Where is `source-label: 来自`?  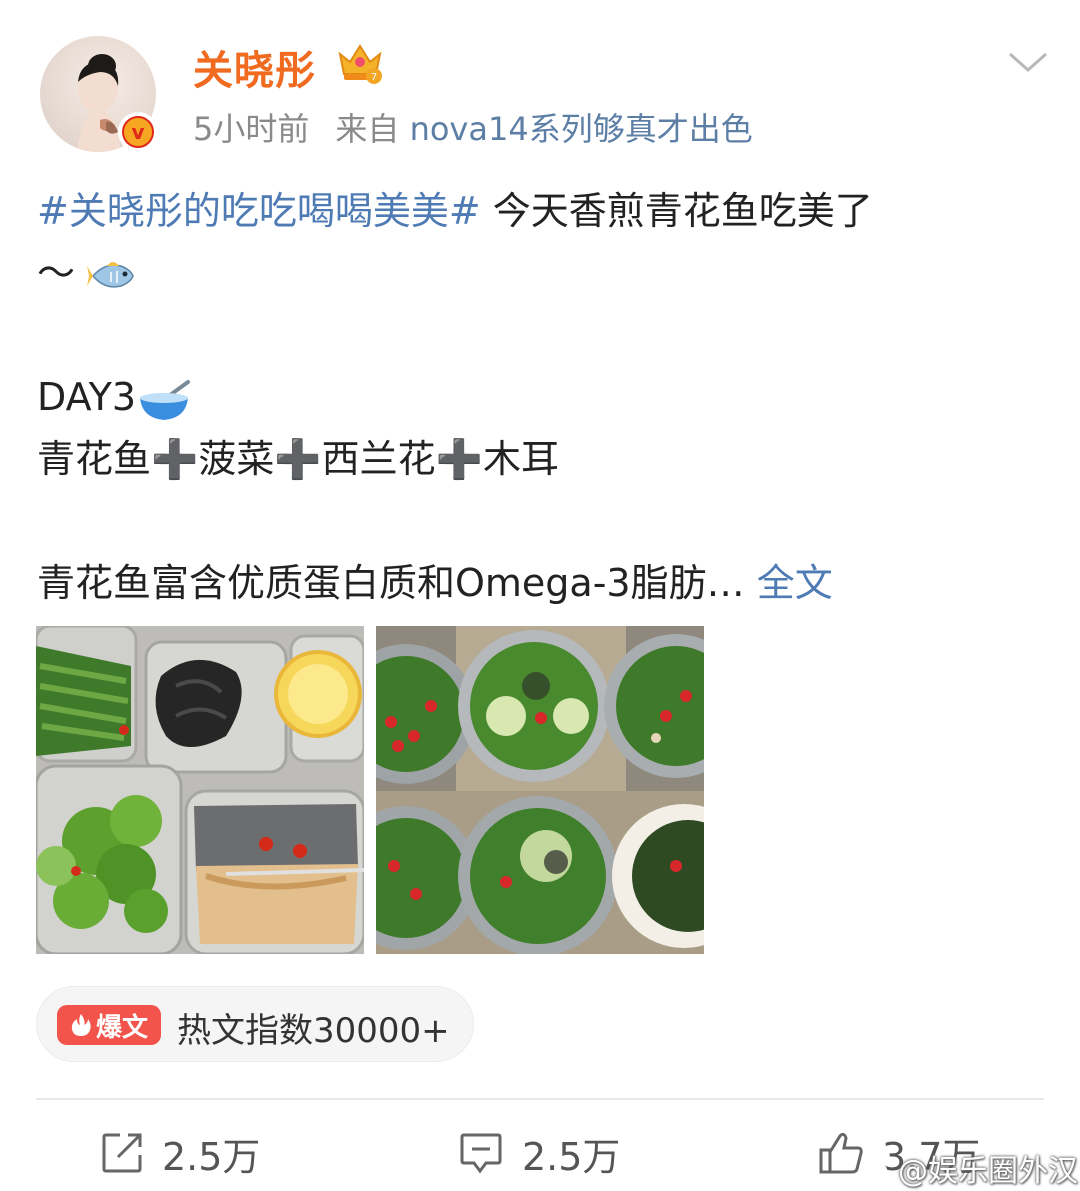
source-label: 来自 is located at coordinates (367, 129).